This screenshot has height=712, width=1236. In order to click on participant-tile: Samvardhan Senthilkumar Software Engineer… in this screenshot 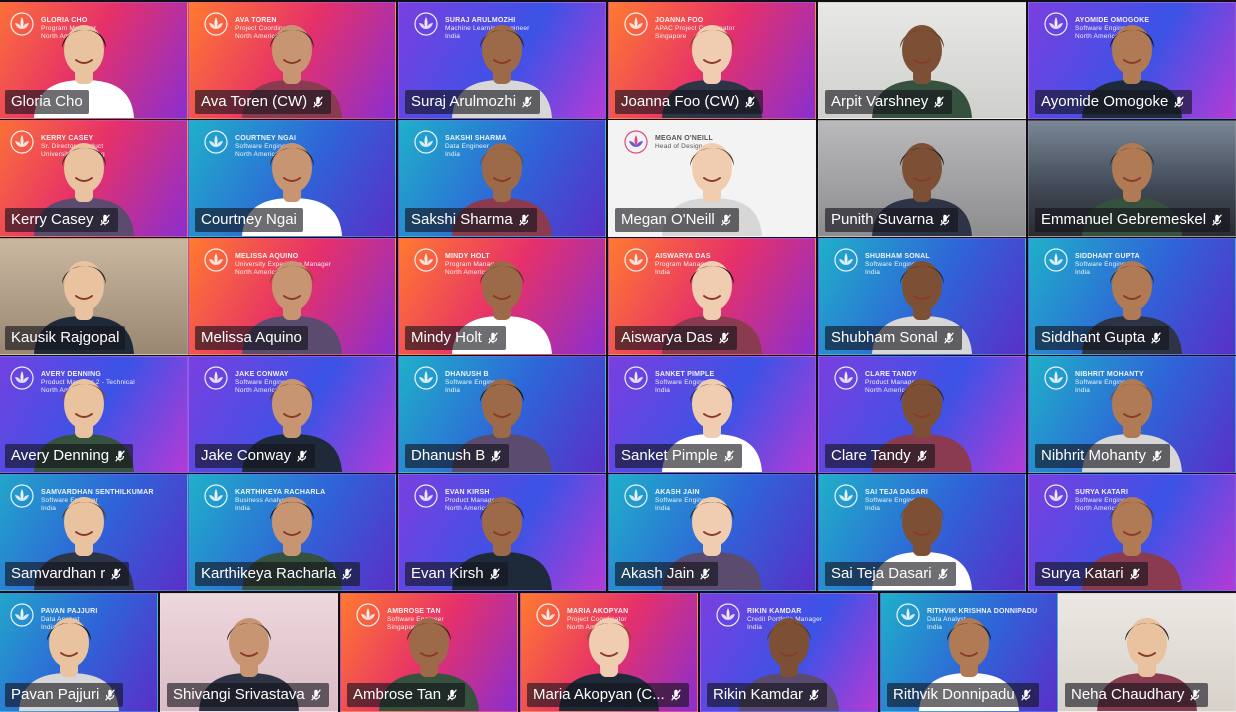, I will do `click(94, 532)`.